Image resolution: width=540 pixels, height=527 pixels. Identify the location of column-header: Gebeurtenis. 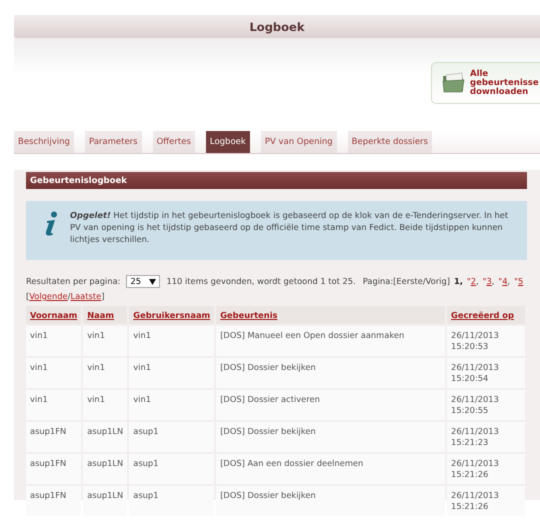
(249, 315).